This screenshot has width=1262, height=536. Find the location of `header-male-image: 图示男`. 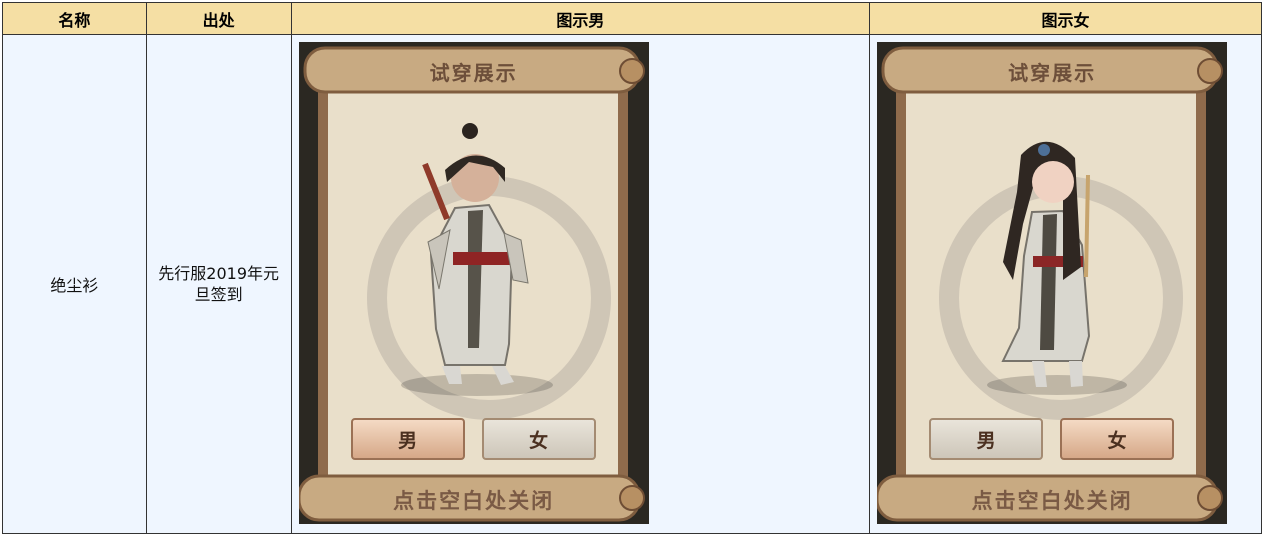

header-male-image: 图示男 is located at coordinates (580, 18).